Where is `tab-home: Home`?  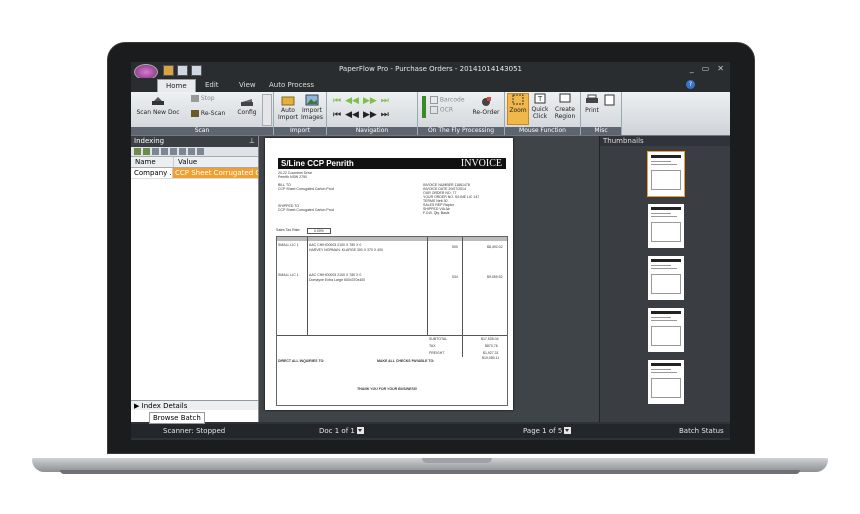
tab-home: Home is located at coordinates (176, 86).